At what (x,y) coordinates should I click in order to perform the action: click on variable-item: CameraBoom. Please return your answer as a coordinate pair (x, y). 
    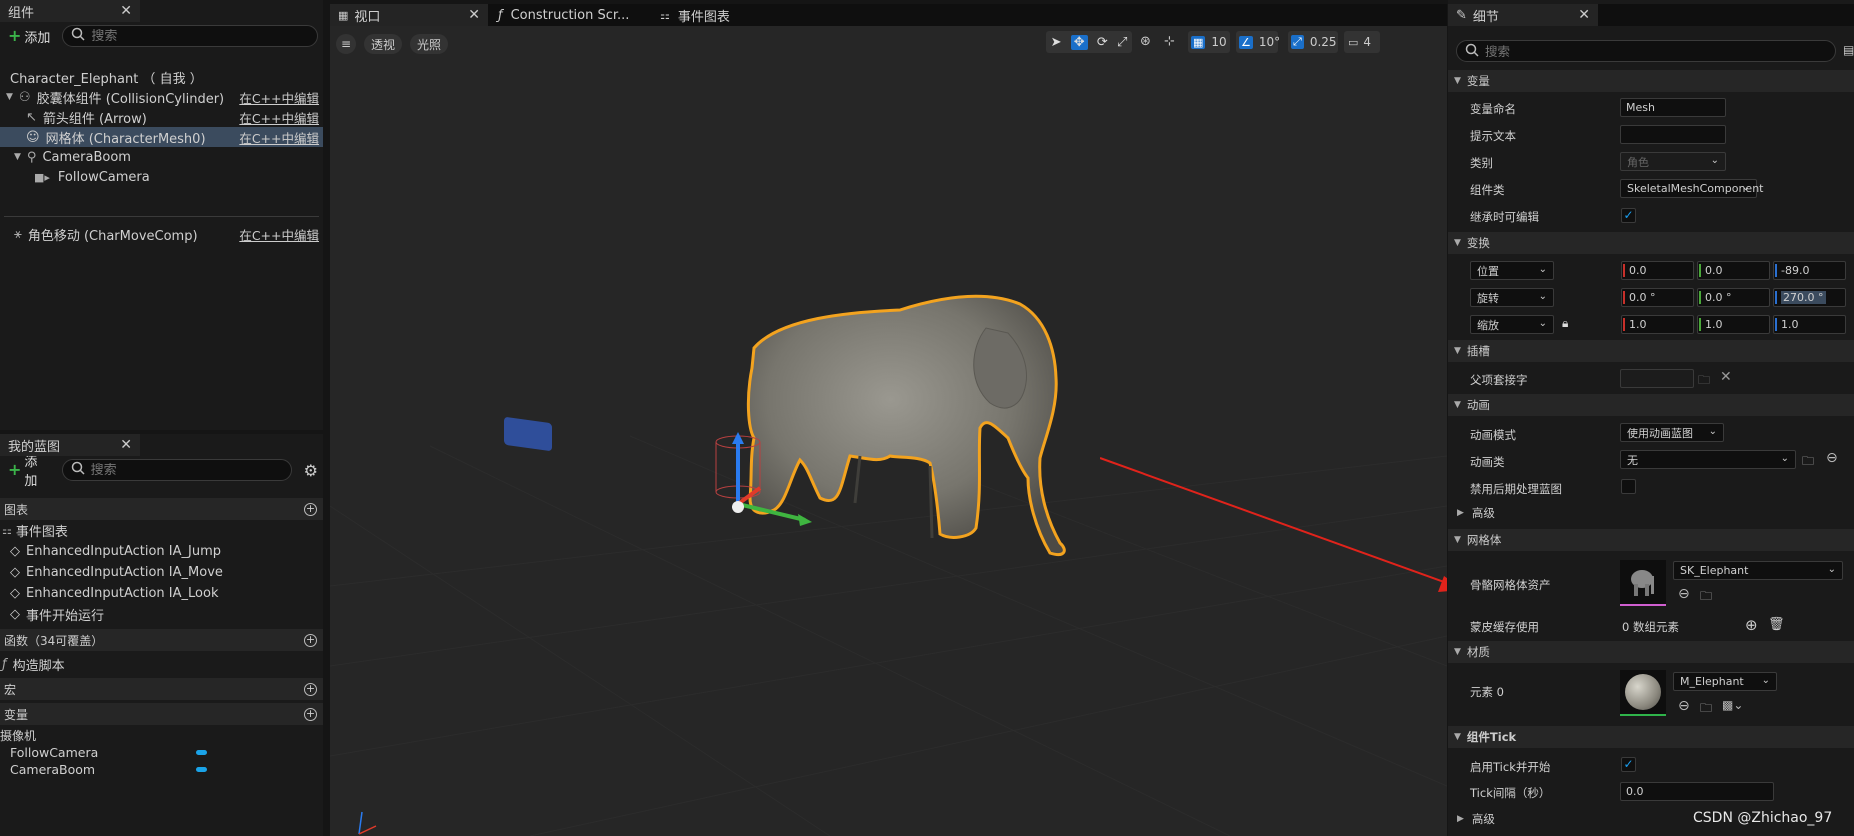
    Looking at the image, I should click on (161, 769).